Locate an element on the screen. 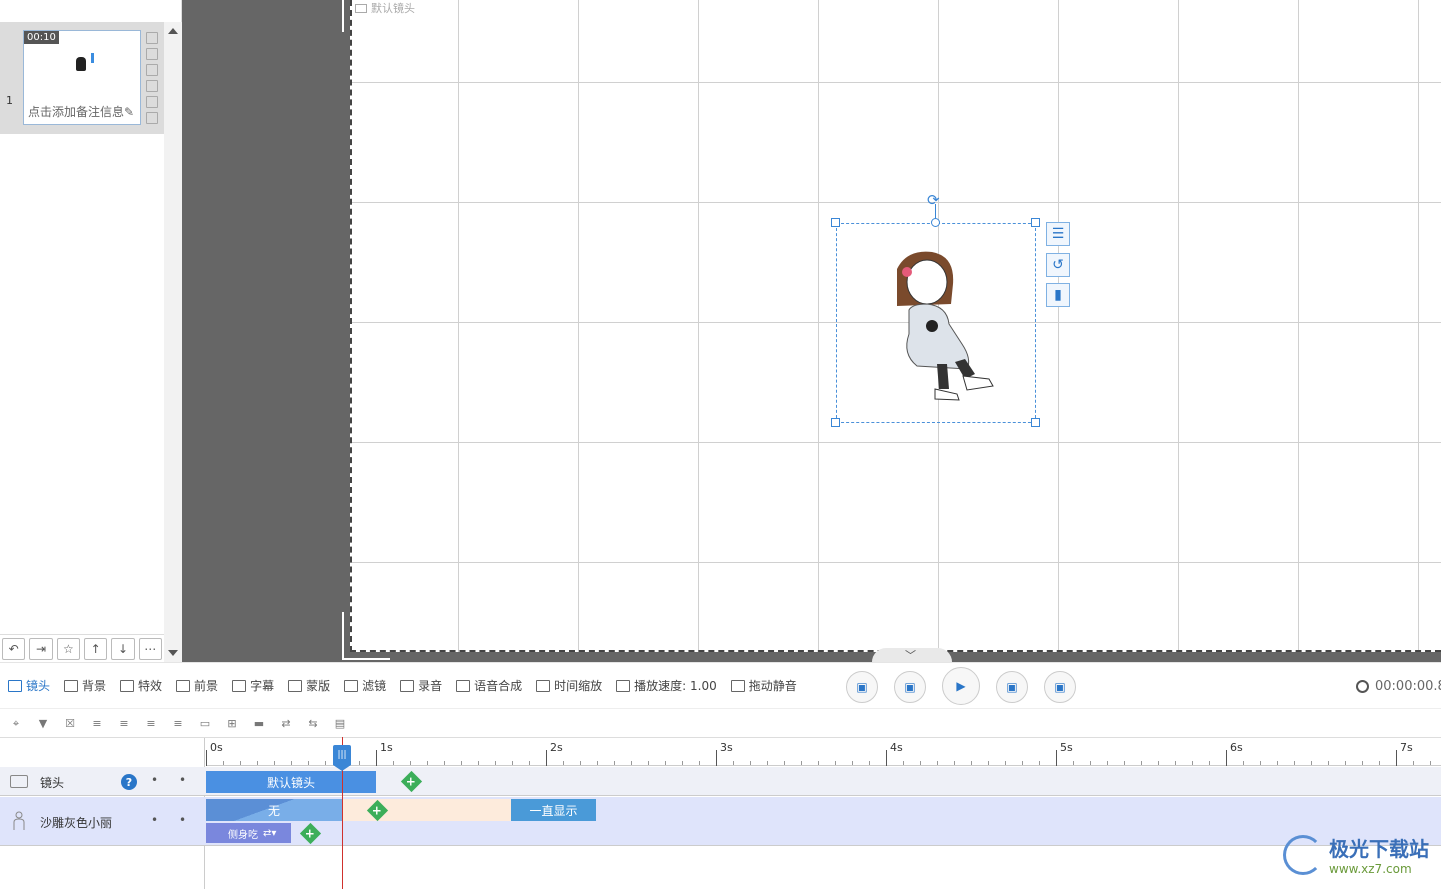 This screenshot has height=889, width=1441. tab-label: 前景 is located at coordinates (206, 686).